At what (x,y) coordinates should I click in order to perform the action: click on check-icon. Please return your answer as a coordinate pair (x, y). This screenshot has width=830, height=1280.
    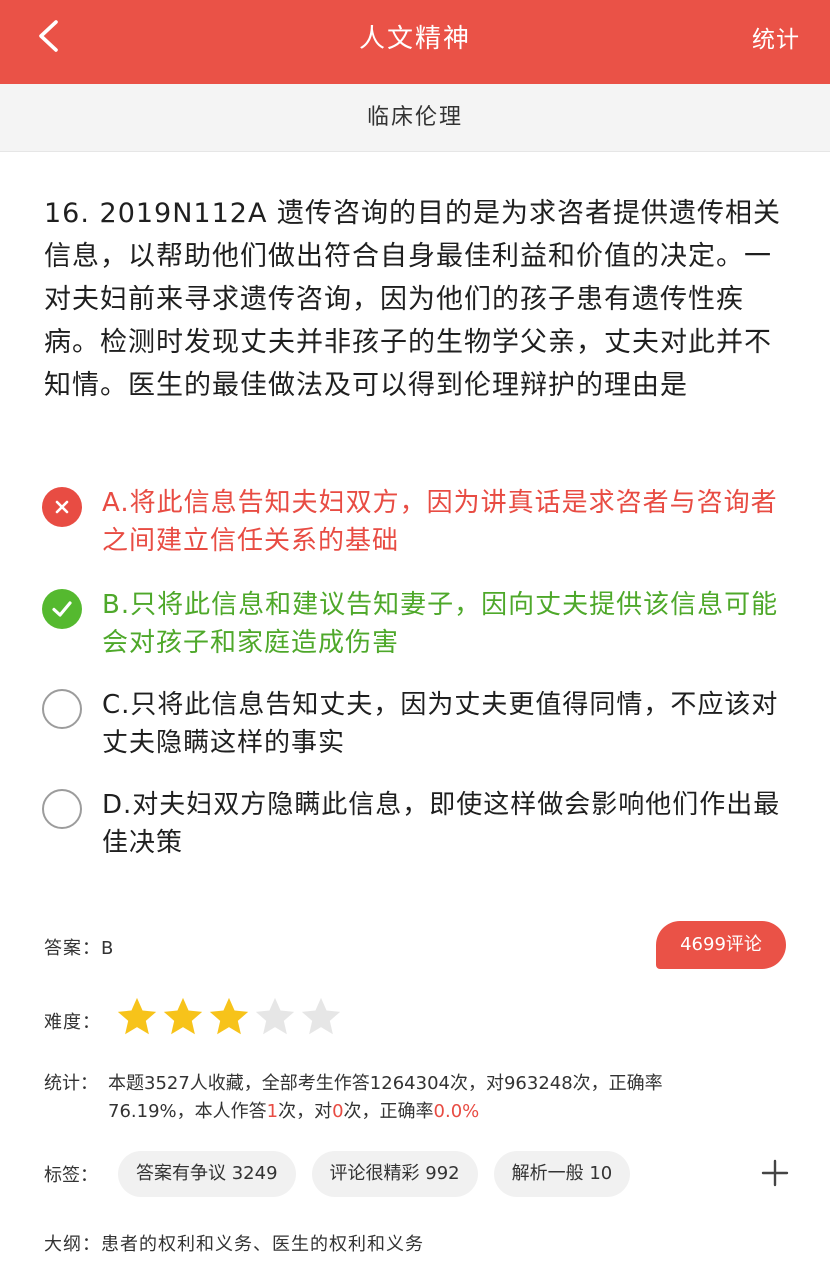
    Looking at the image, I should click on (62, 609).